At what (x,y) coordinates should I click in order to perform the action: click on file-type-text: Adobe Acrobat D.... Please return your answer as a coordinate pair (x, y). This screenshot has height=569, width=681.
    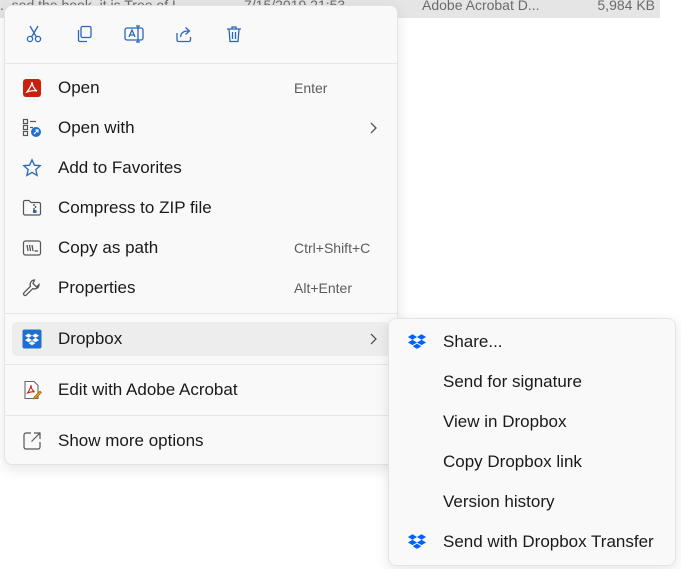
    Looking at the image, I should click on (481, 6).